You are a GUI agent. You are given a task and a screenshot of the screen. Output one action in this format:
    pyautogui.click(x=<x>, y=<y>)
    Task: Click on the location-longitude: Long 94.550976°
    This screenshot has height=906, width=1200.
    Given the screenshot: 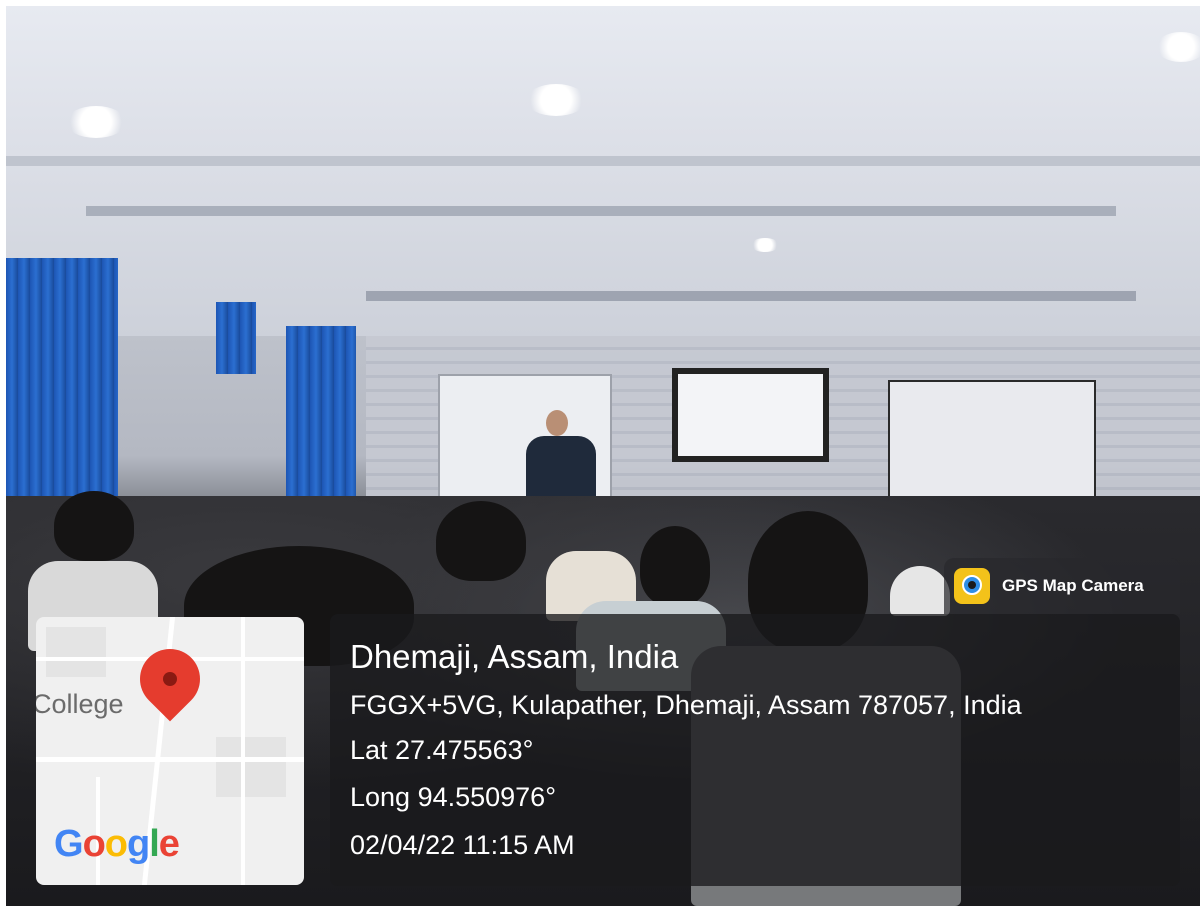 What is the action you would take?
    pyautogui.click(x=453, y=797)
    